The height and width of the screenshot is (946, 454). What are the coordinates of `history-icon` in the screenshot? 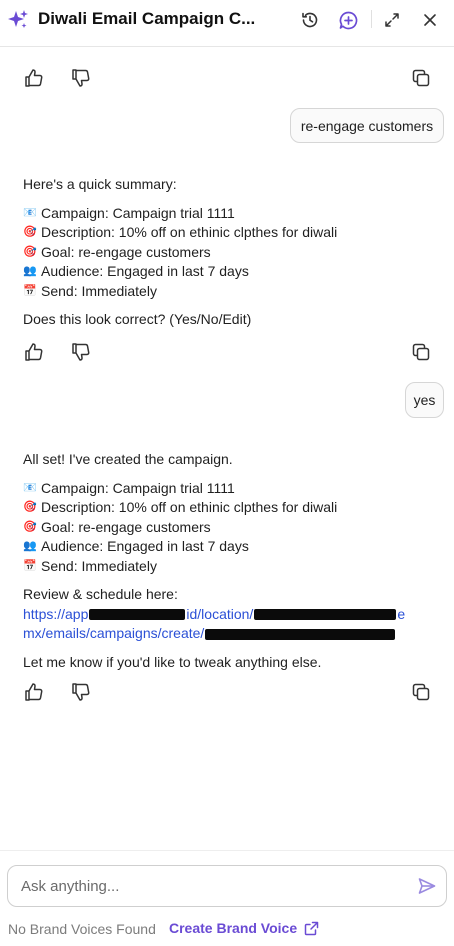 It's located at (310, 20).